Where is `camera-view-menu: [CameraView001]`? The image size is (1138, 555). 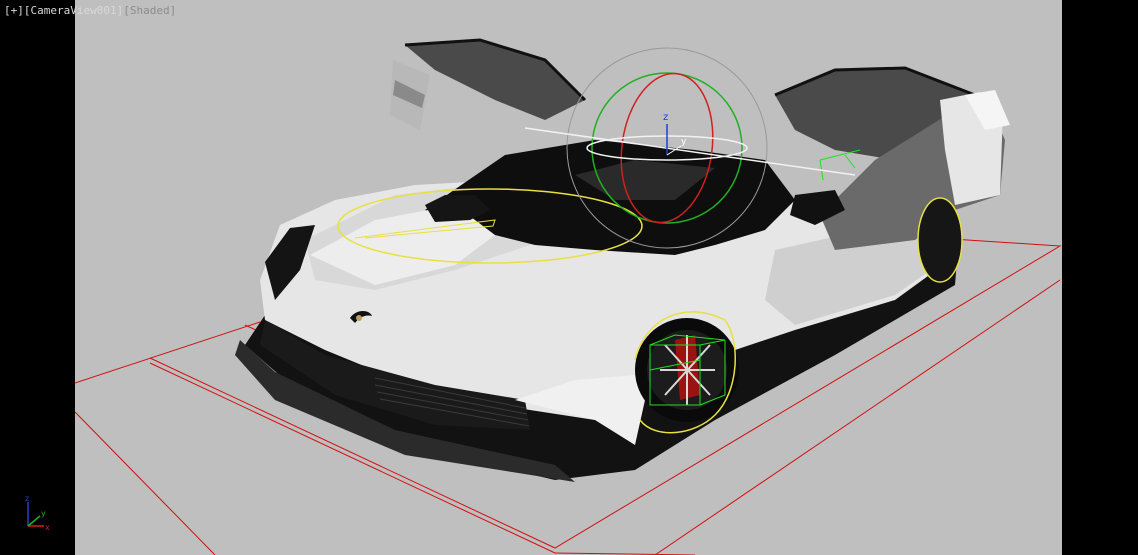 camera-view-menu: [CameraView001] is located at coordinates (73, 10).